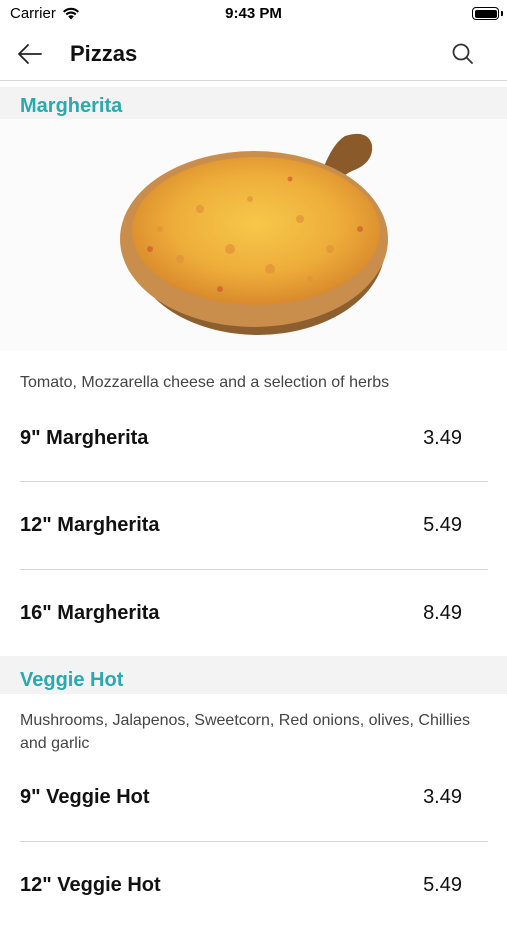  Describe the element at coordinates (71, 106) in the screenshot. I see `section-title: Margherita` at that location.